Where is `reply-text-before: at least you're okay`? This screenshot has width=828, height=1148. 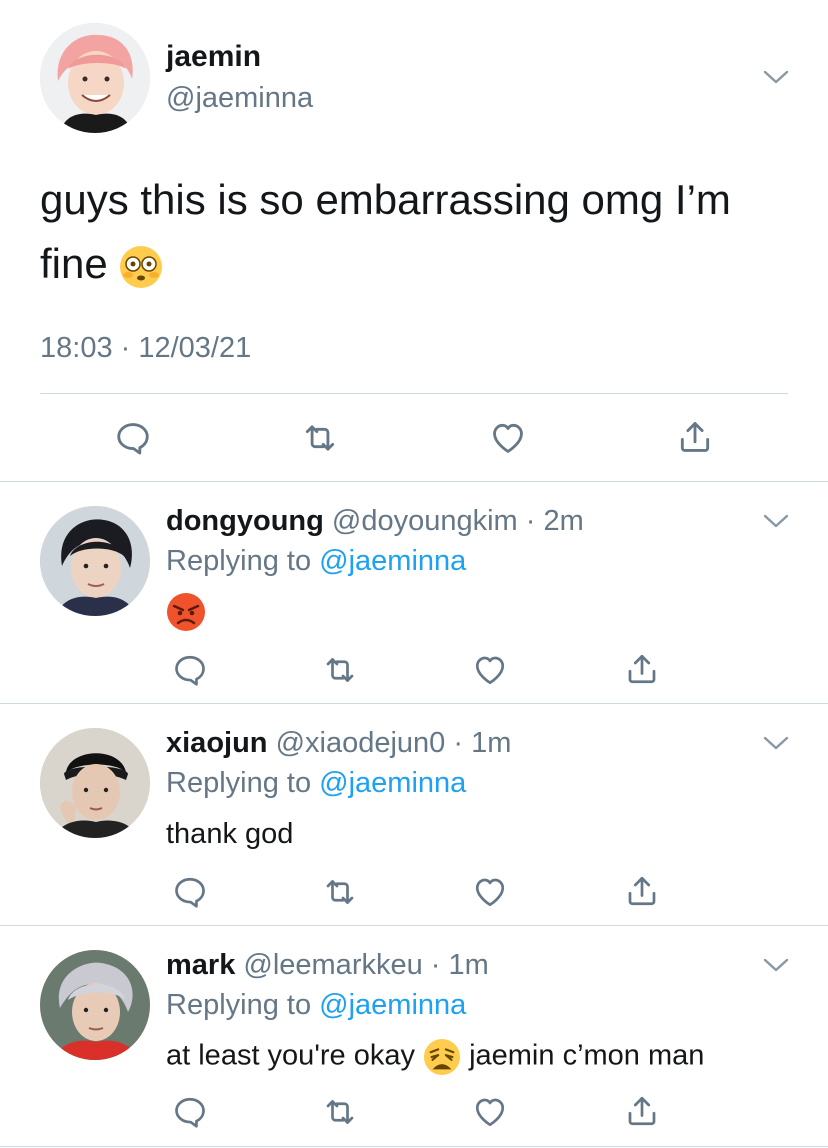
reply-text-before: at least you're okay is located at coordinates (290, 1055).